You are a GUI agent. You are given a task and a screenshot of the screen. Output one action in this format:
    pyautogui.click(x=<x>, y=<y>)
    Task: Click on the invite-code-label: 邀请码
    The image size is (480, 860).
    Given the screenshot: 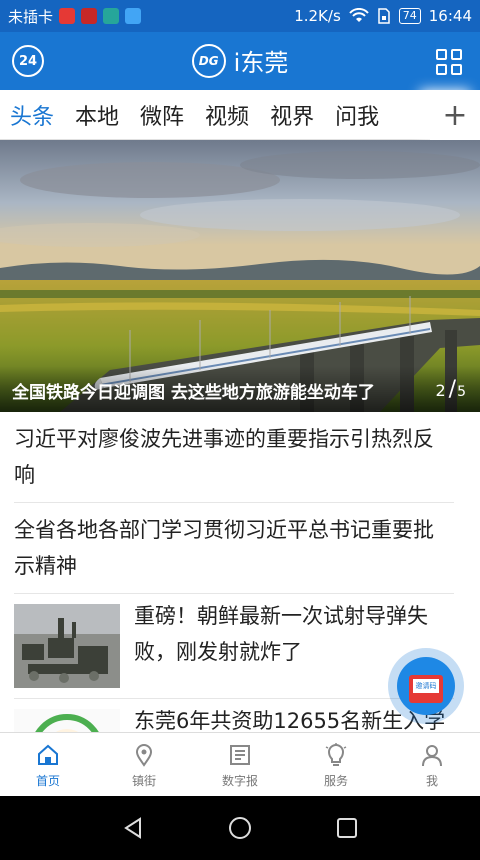 What is the action you would take?
    pyautogui.click(x=426, y=686)
    